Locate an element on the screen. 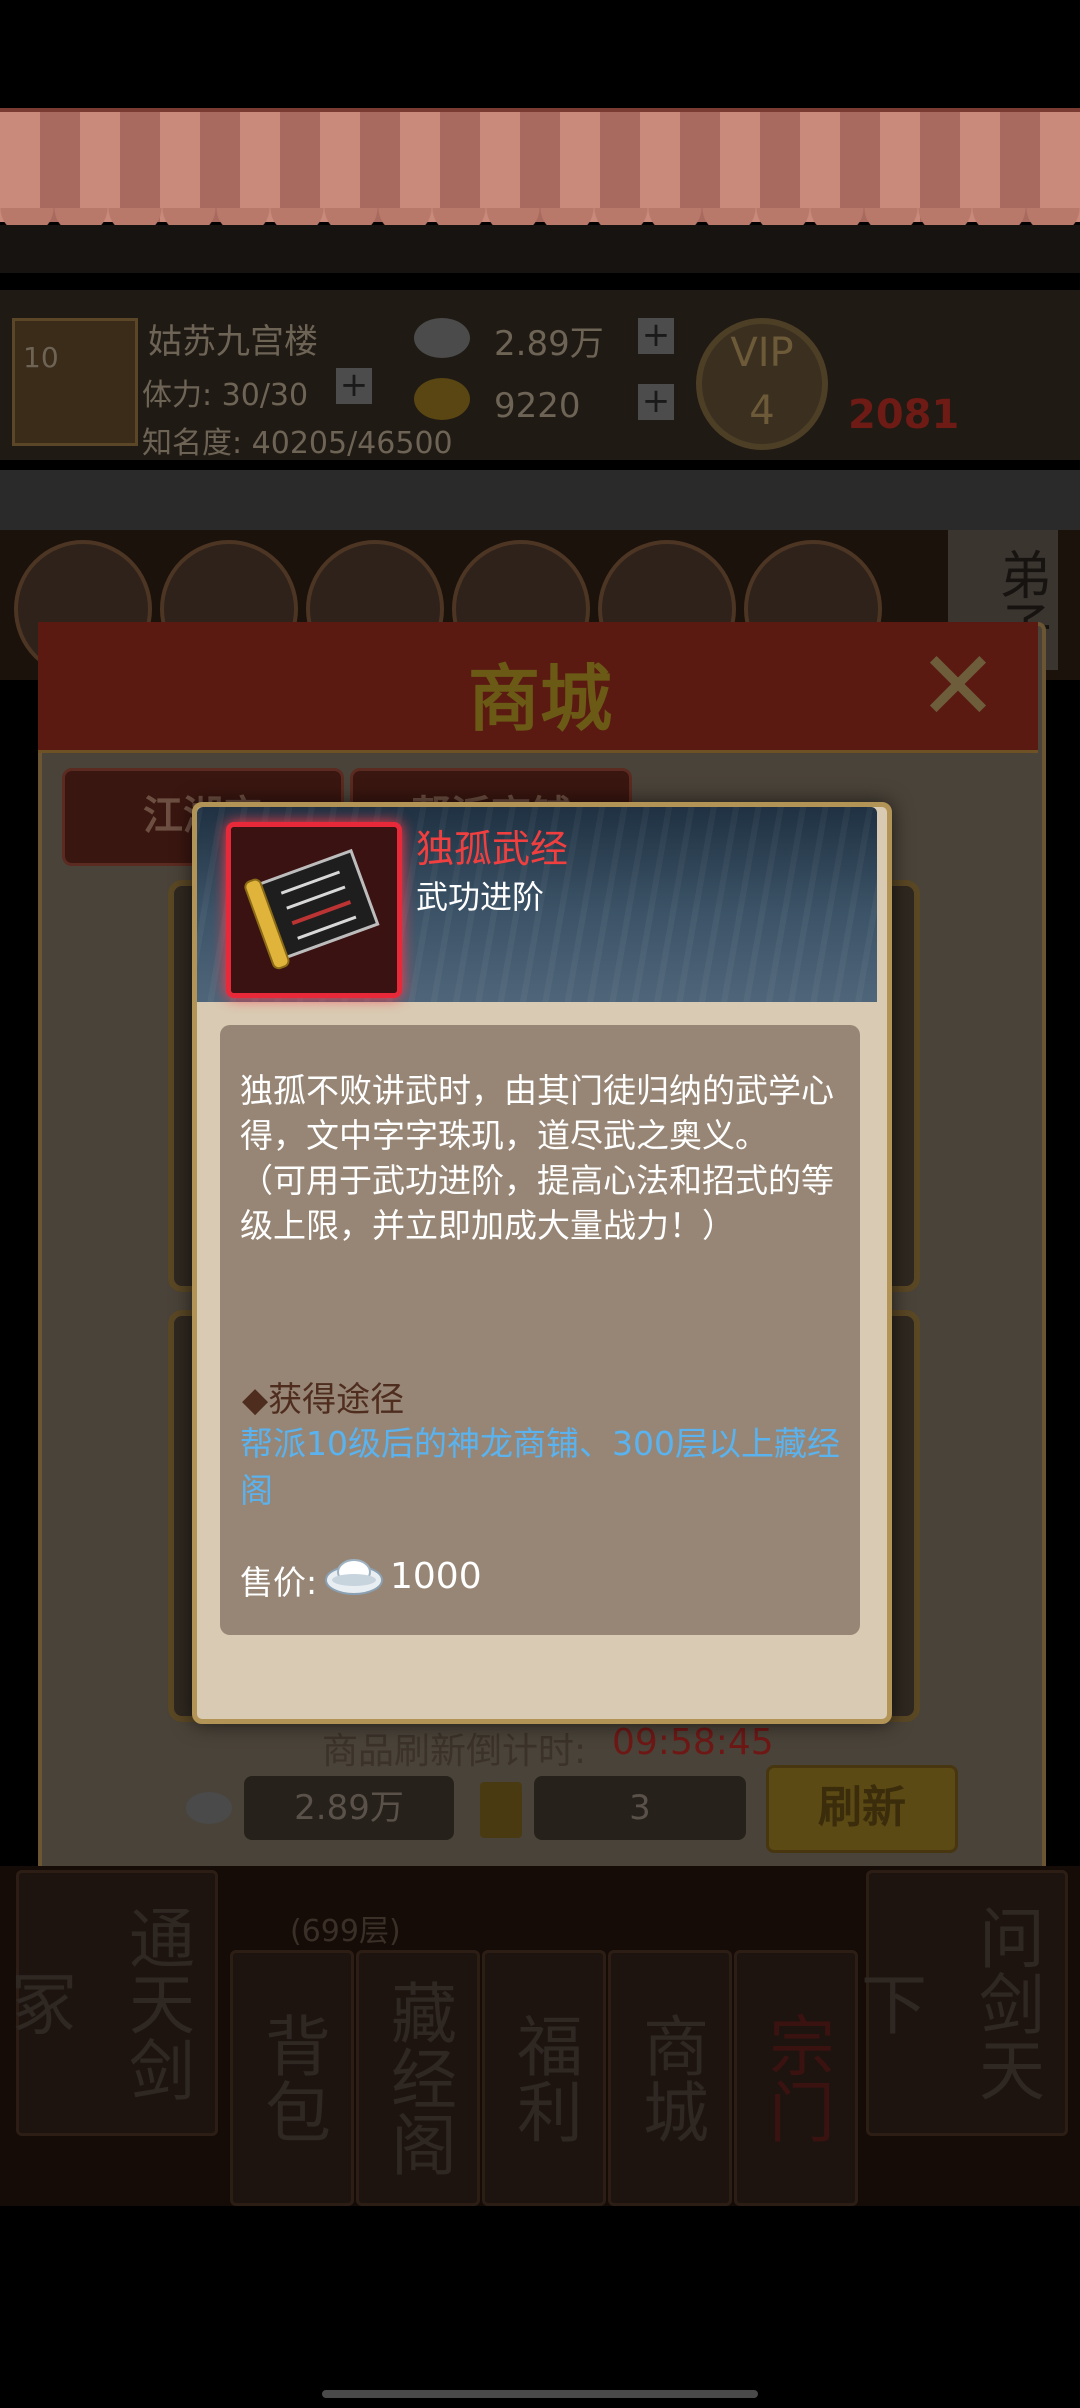  combat-power: 2081 is located at coordinates (955, 385).